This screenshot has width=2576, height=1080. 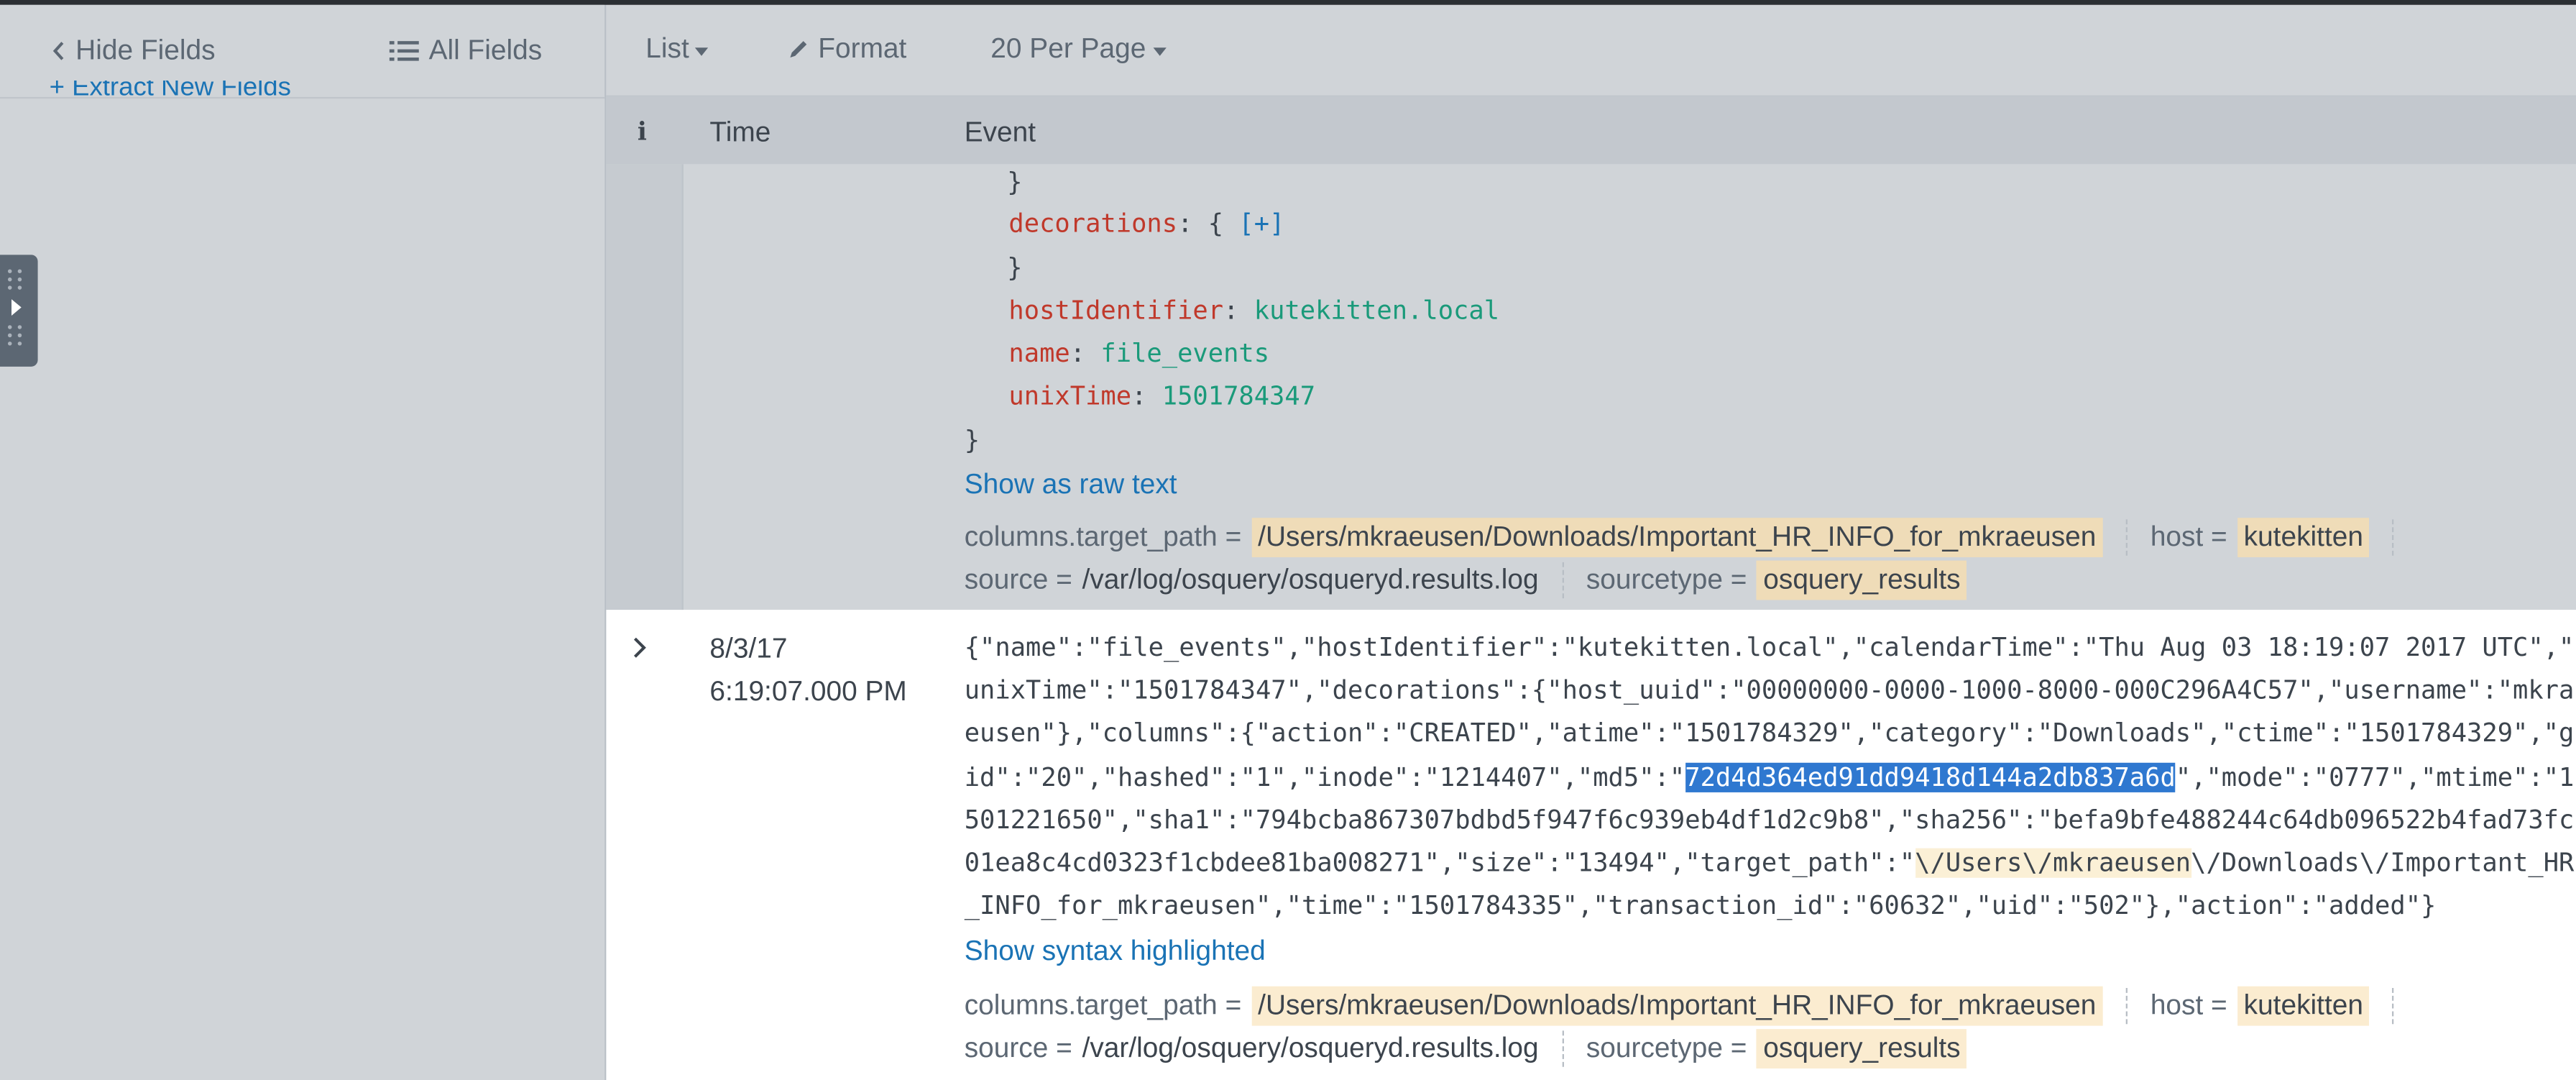 What do you see at coordinates (1288, 2) in the screenshot?
I see `window-top-border` at bounding box center [1288, 2].